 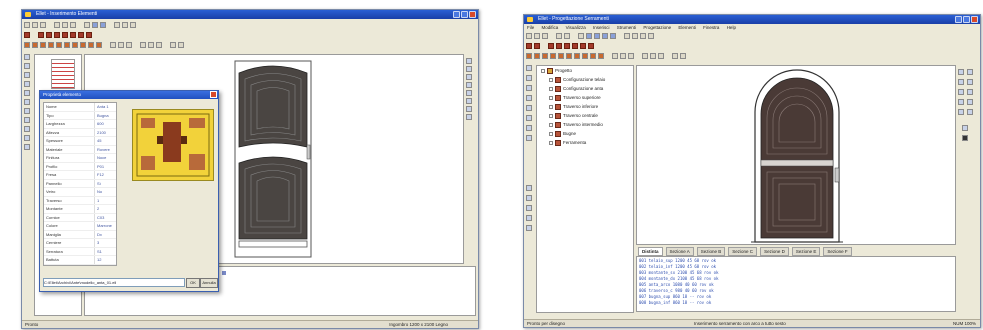 I want to click on align-left-icon-r, so click(x=615, y=56).